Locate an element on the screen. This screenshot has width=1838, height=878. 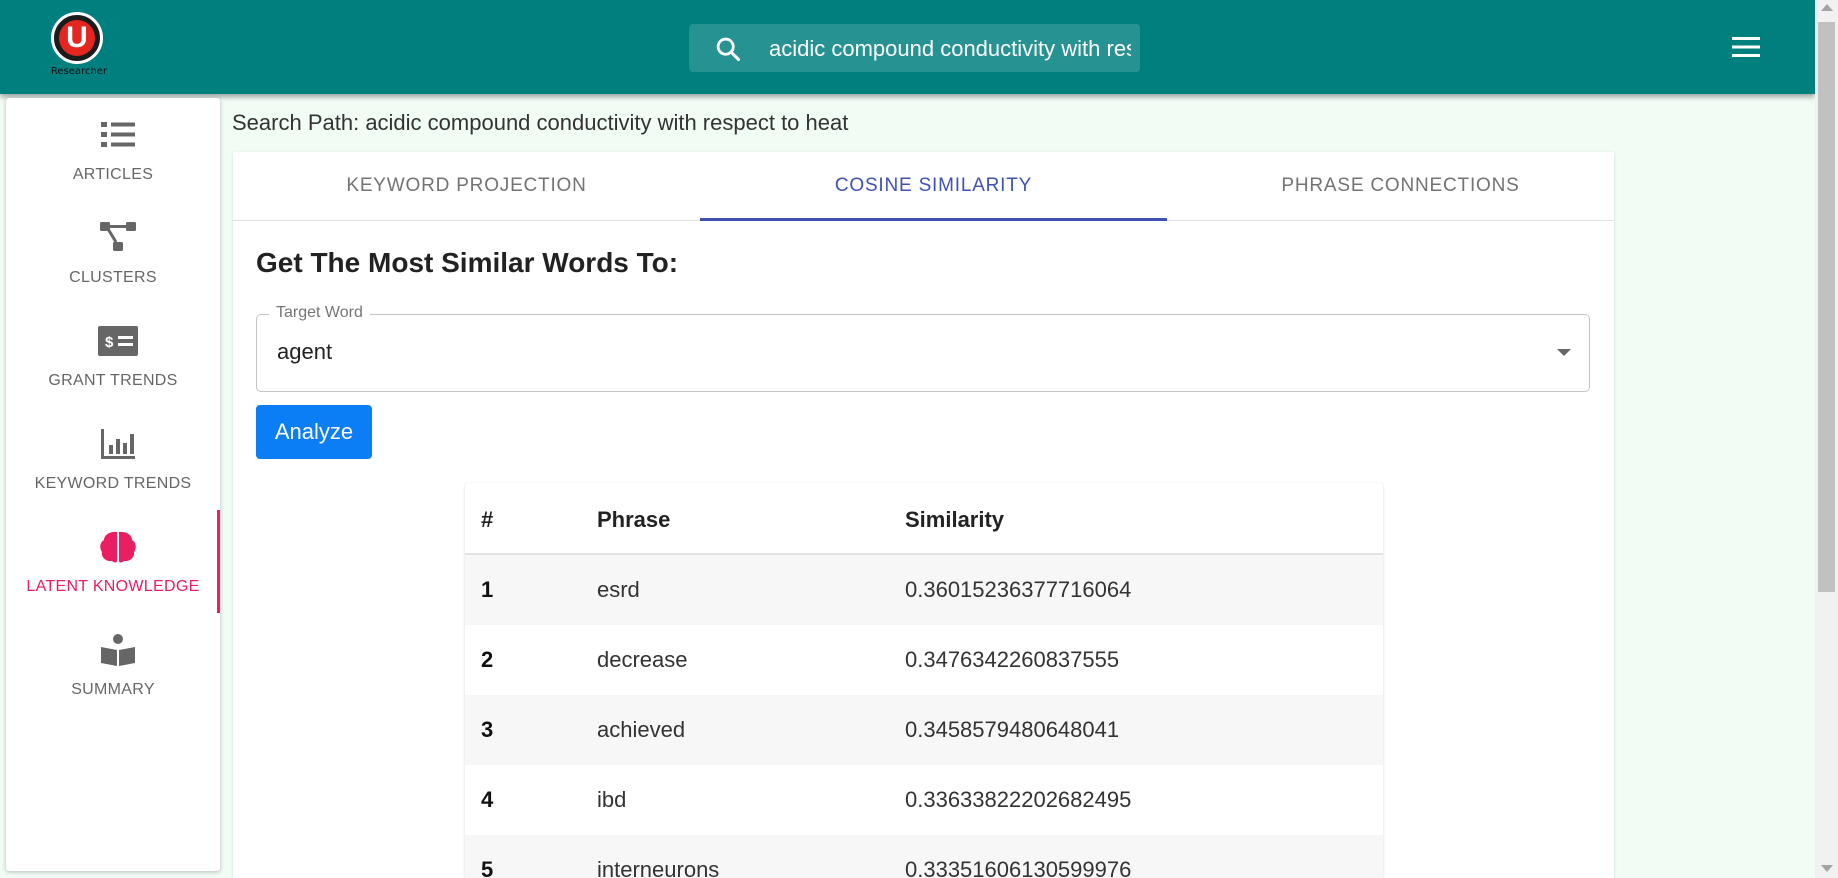
sidebar-item-label: CLUSTERS is located at coordinates (113, 277).